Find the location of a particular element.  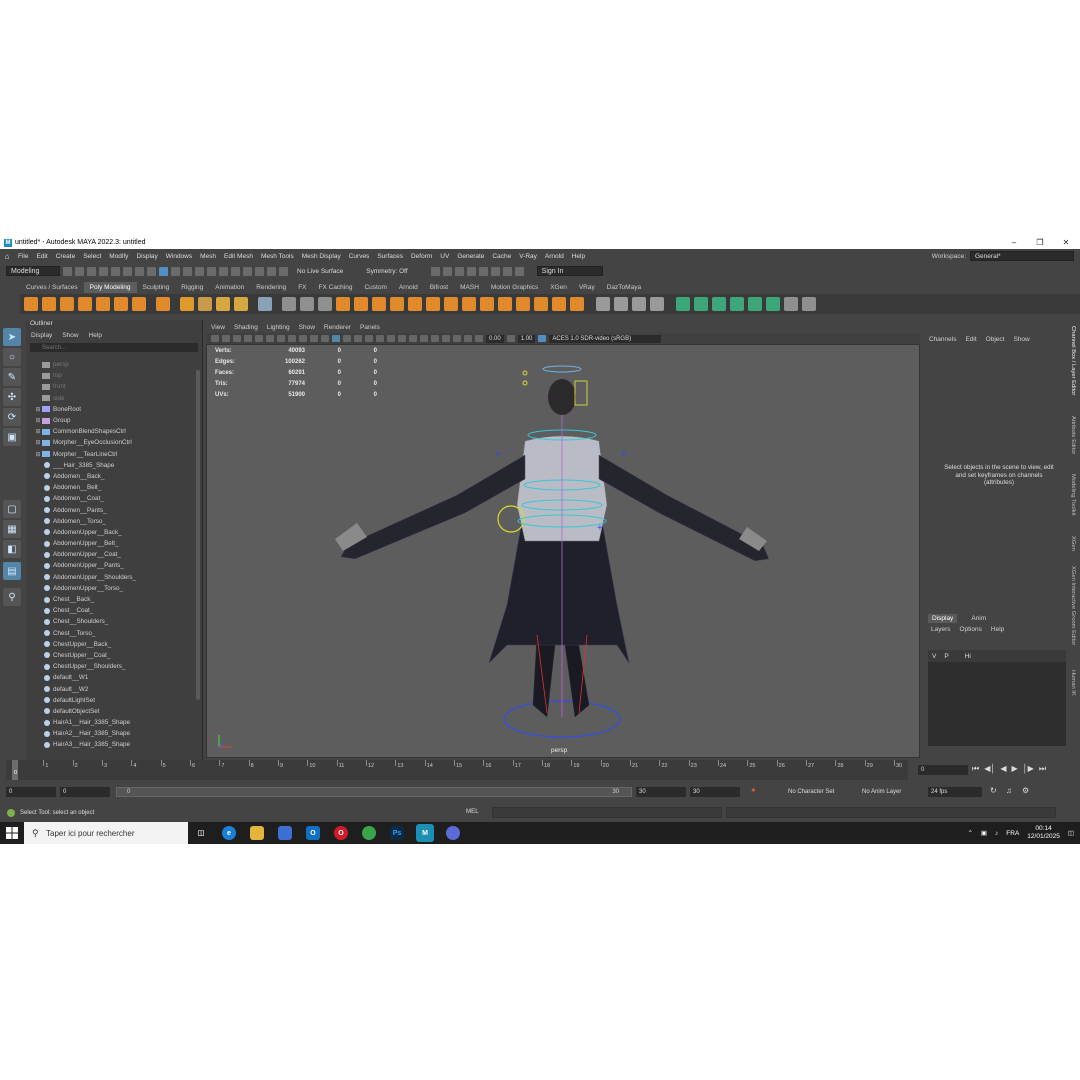

sign-in-dropdown: Sign In is located at coordinates (569, 271).